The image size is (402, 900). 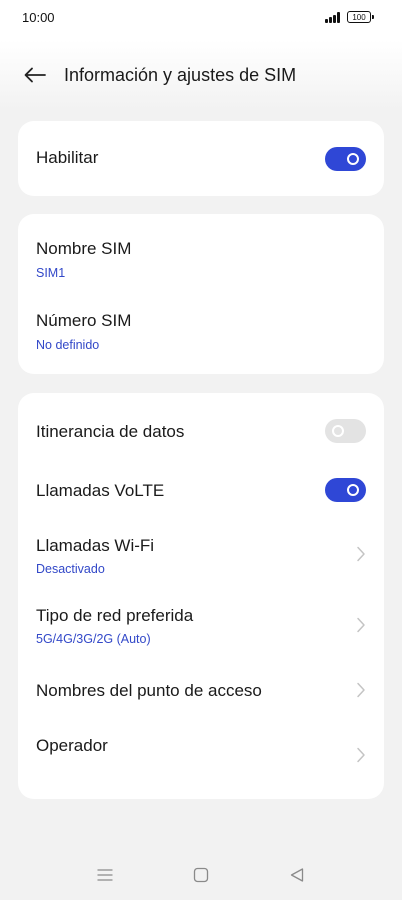 I want to click on signal-icon, so click(x=334, y=17).